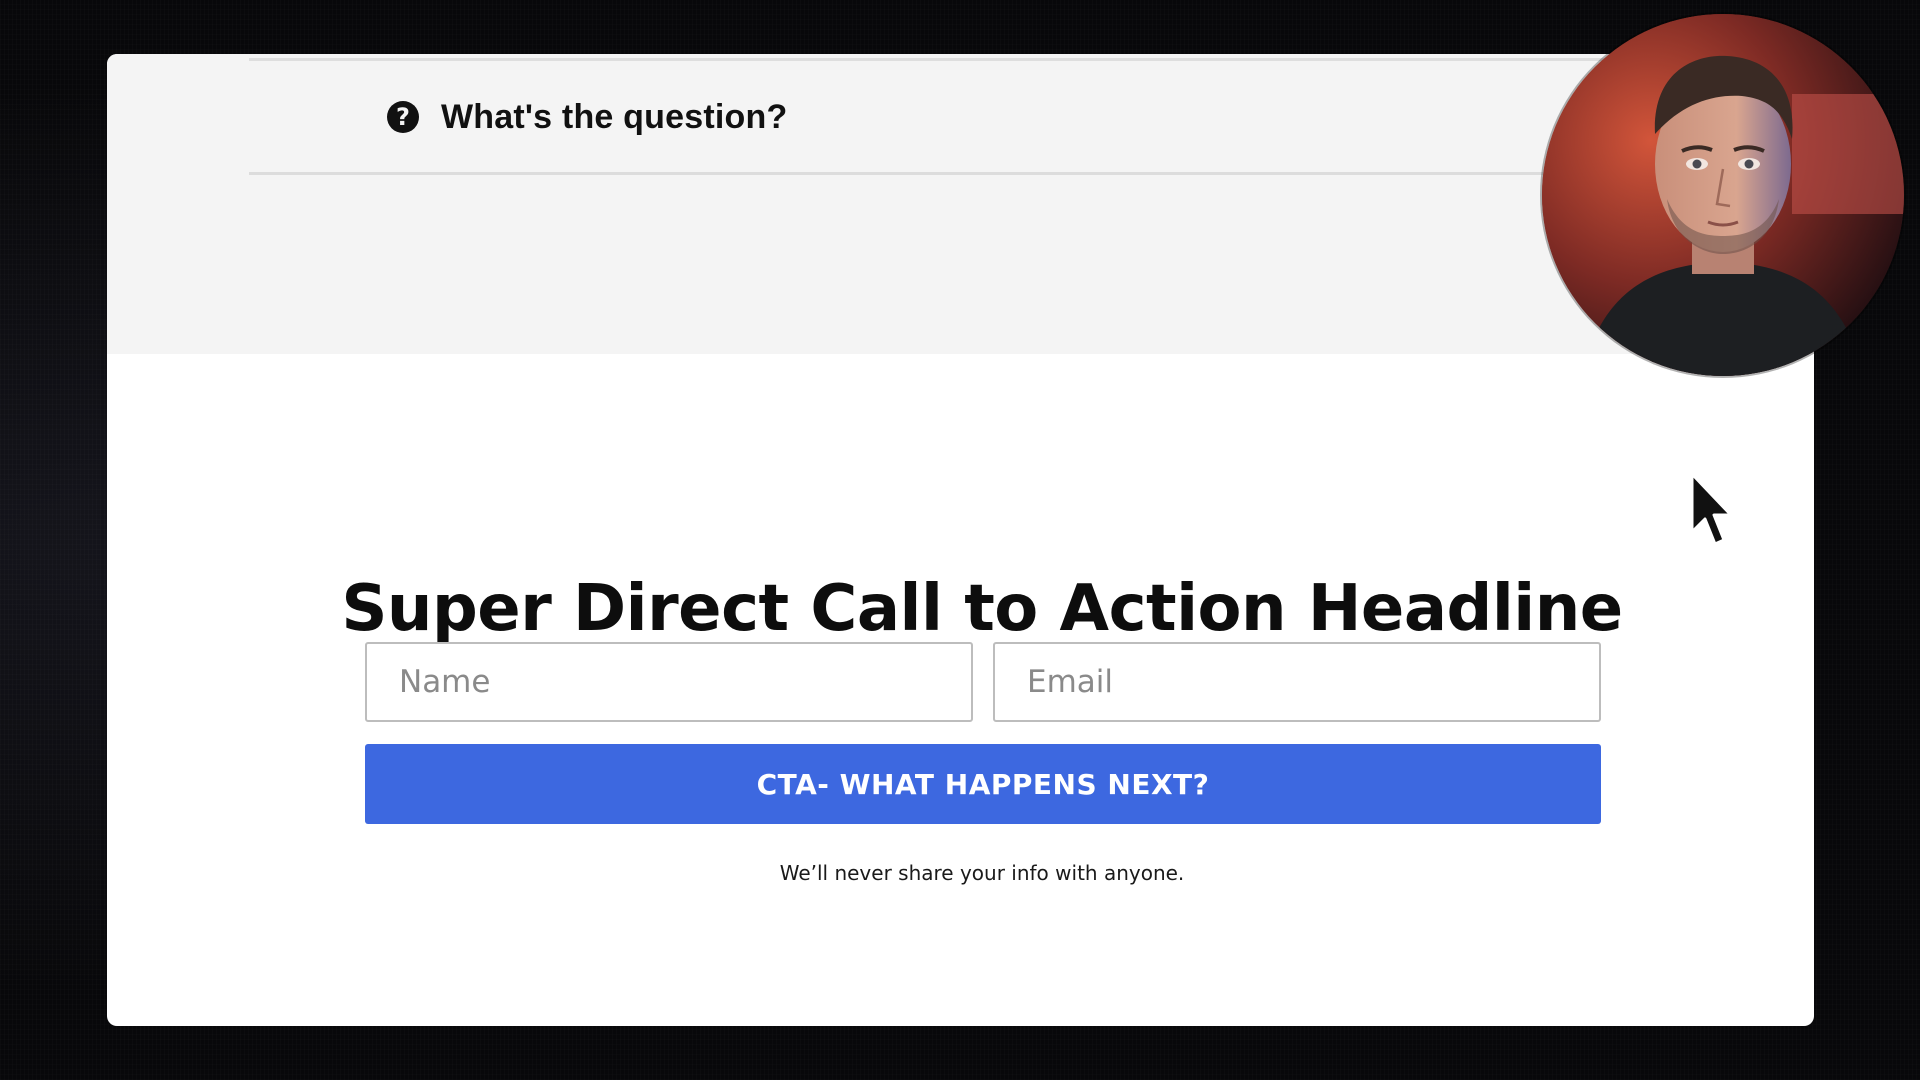 This screenshot has height=1080, width=1920. I want to click on name-field, so click(669, 682).